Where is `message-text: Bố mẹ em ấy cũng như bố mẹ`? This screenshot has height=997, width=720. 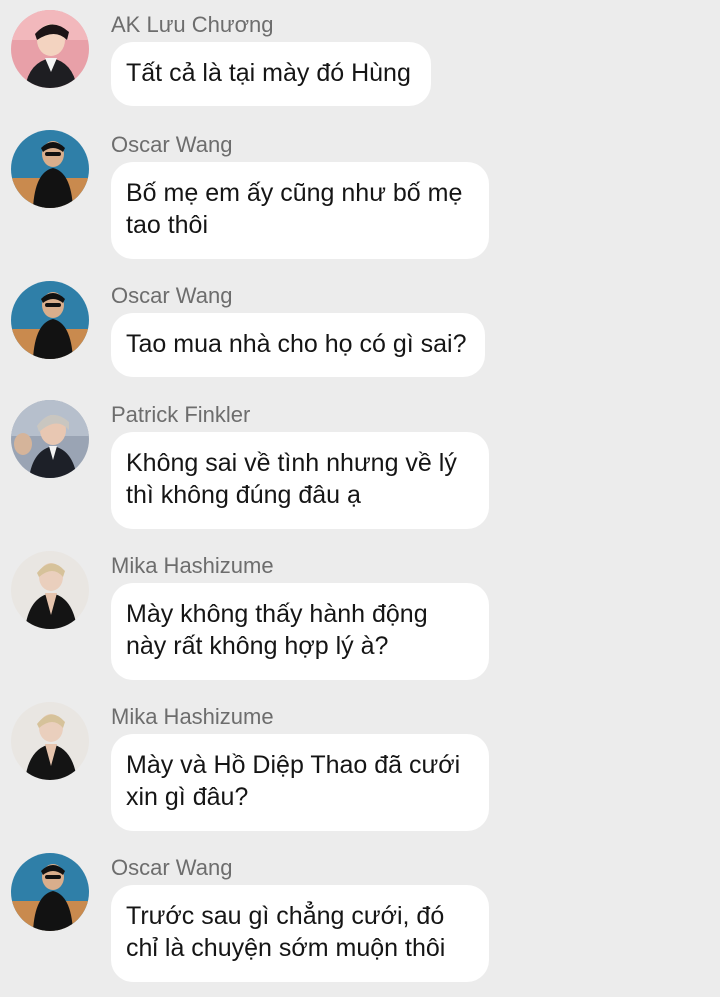
message-text: Bố mẹ em ấy cũng như bố mẹ is located at coordinates (294, 193).